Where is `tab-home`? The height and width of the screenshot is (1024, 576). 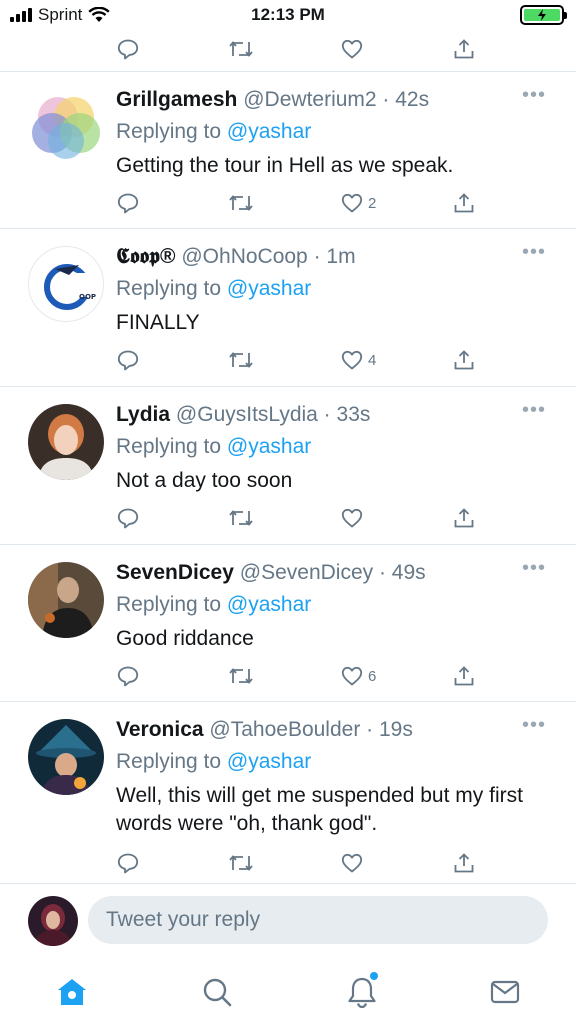
tab-home is located at coordinates (72, 992).